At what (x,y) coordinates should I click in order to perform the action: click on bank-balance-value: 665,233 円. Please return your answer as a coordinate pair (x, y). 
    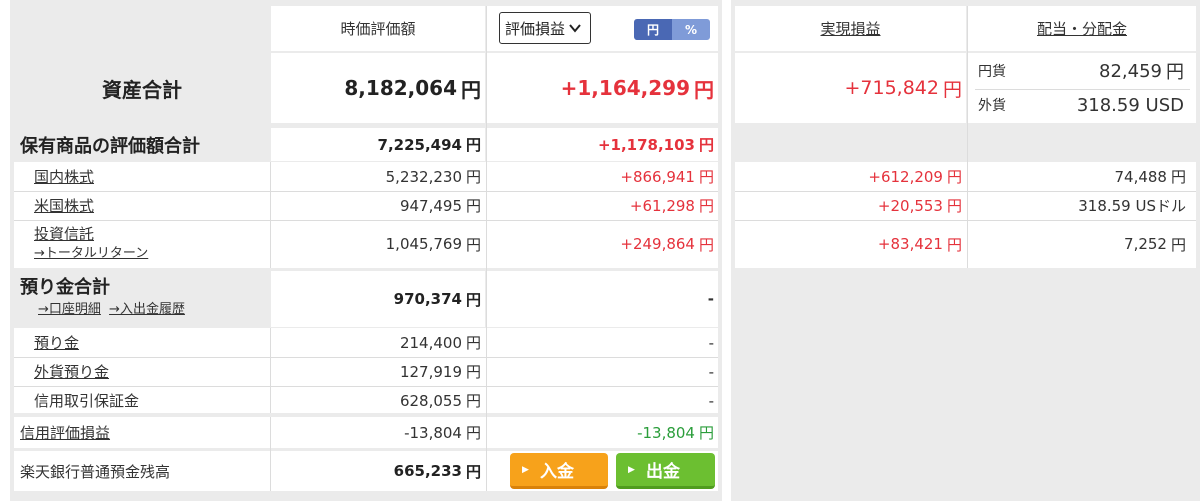
    Looking at the image, I should click on (437, 471).